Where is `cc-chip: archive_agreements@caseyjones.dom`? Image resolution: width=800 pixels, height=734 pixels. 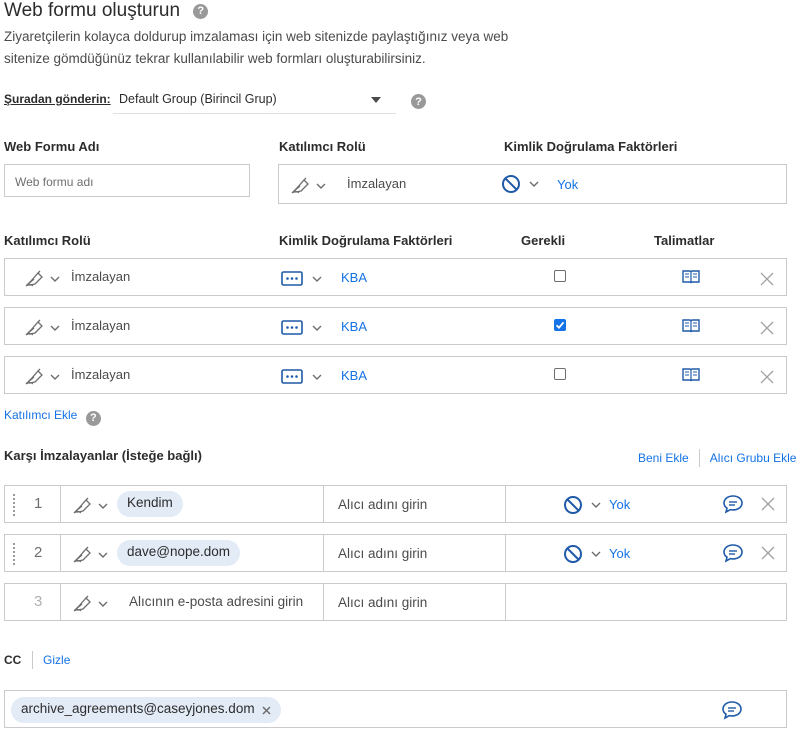
cc-chip: archive_agreements@caseyjones.dom is located at coordinates (146, 710).